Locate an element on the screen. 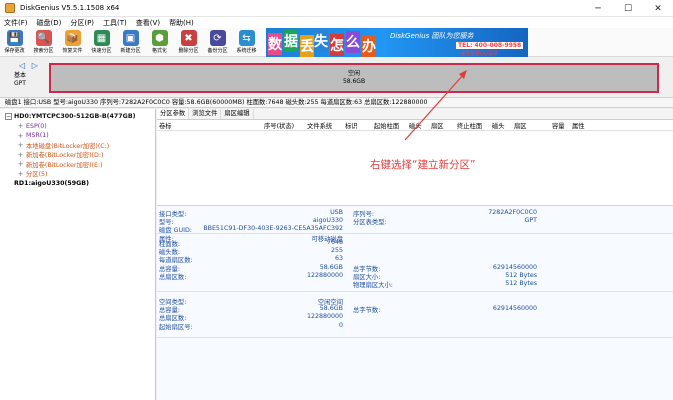 The width and height of the screenshot is (673, 400). toolbar-button-5: ⬢ 格式化 is located at coordinates (159, 42).